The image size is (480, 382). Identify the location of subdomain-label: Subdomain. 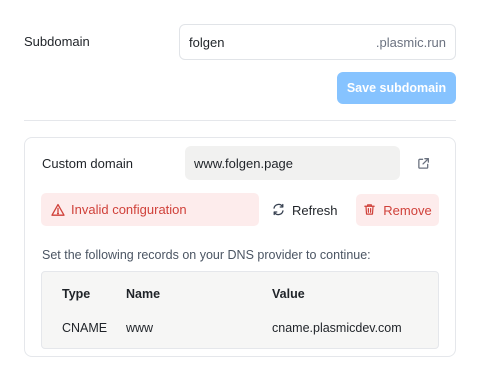
(57, 41).